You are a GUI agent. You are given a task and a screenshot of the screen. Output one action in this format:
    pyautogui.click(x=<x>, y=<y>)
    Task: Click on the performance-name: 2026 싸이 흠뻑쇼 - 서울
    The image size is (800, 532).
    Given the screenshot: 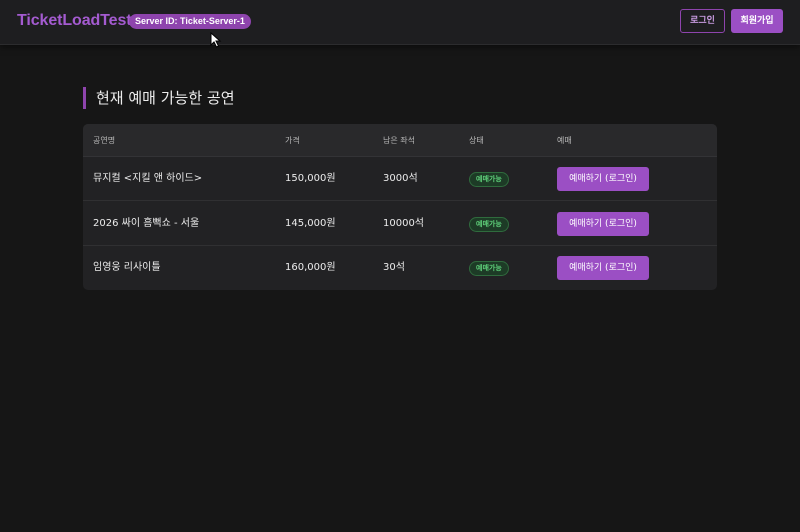 What is the action you would take?
    pyautogui.click(x=146, y=223)
    